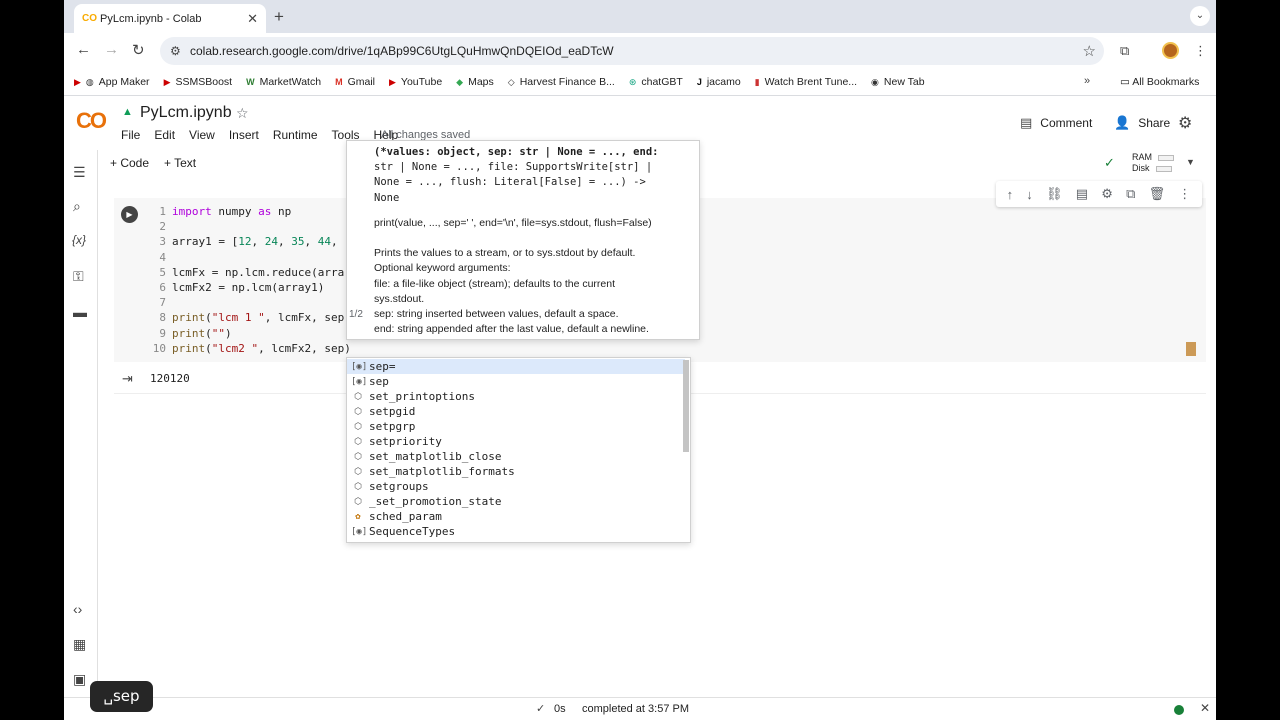  I want to click on link-icon: ⛓, so click(1054, 194).